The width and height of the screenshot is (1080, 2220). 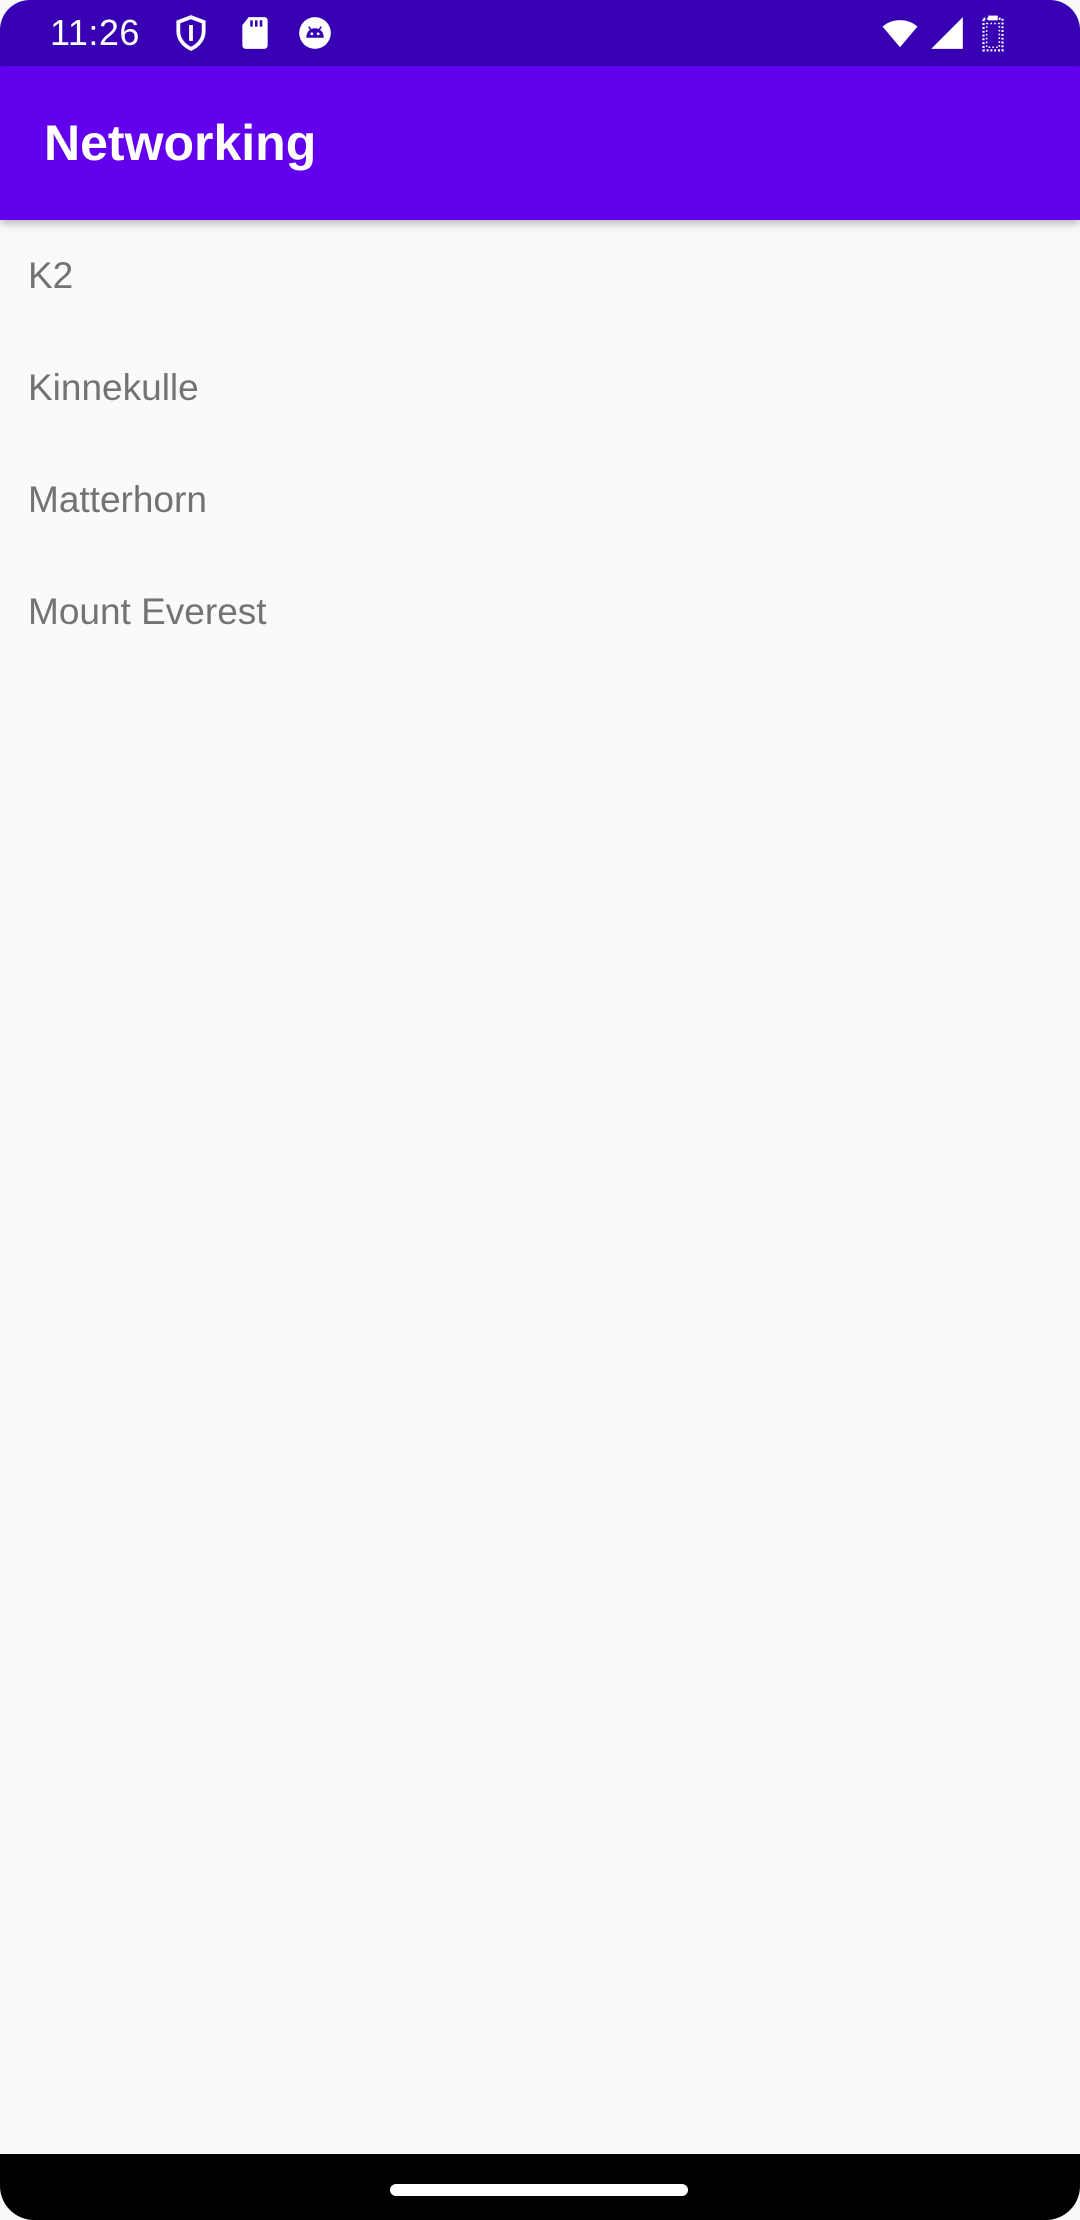 What do you see at coordinates (540, 500) in the screenshot?
I see `list-item: Matterhorn` at bounding box center [540, 500].